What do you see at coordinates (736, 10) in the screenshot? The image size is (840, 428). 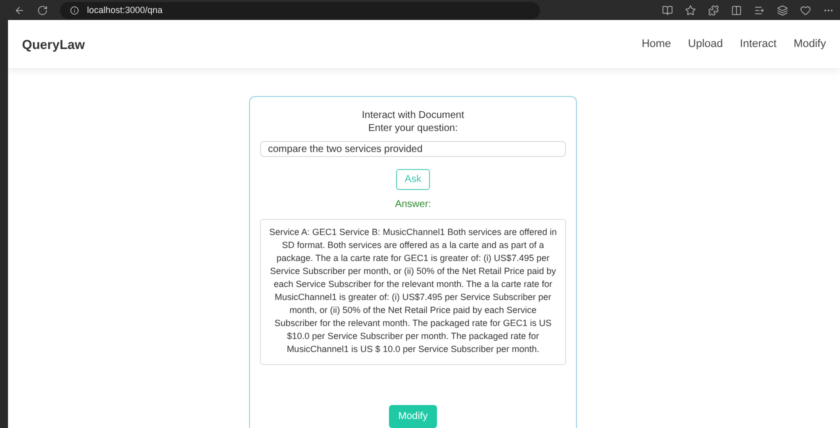 I see `split-screen-icon` at bounding box center [736, 10].